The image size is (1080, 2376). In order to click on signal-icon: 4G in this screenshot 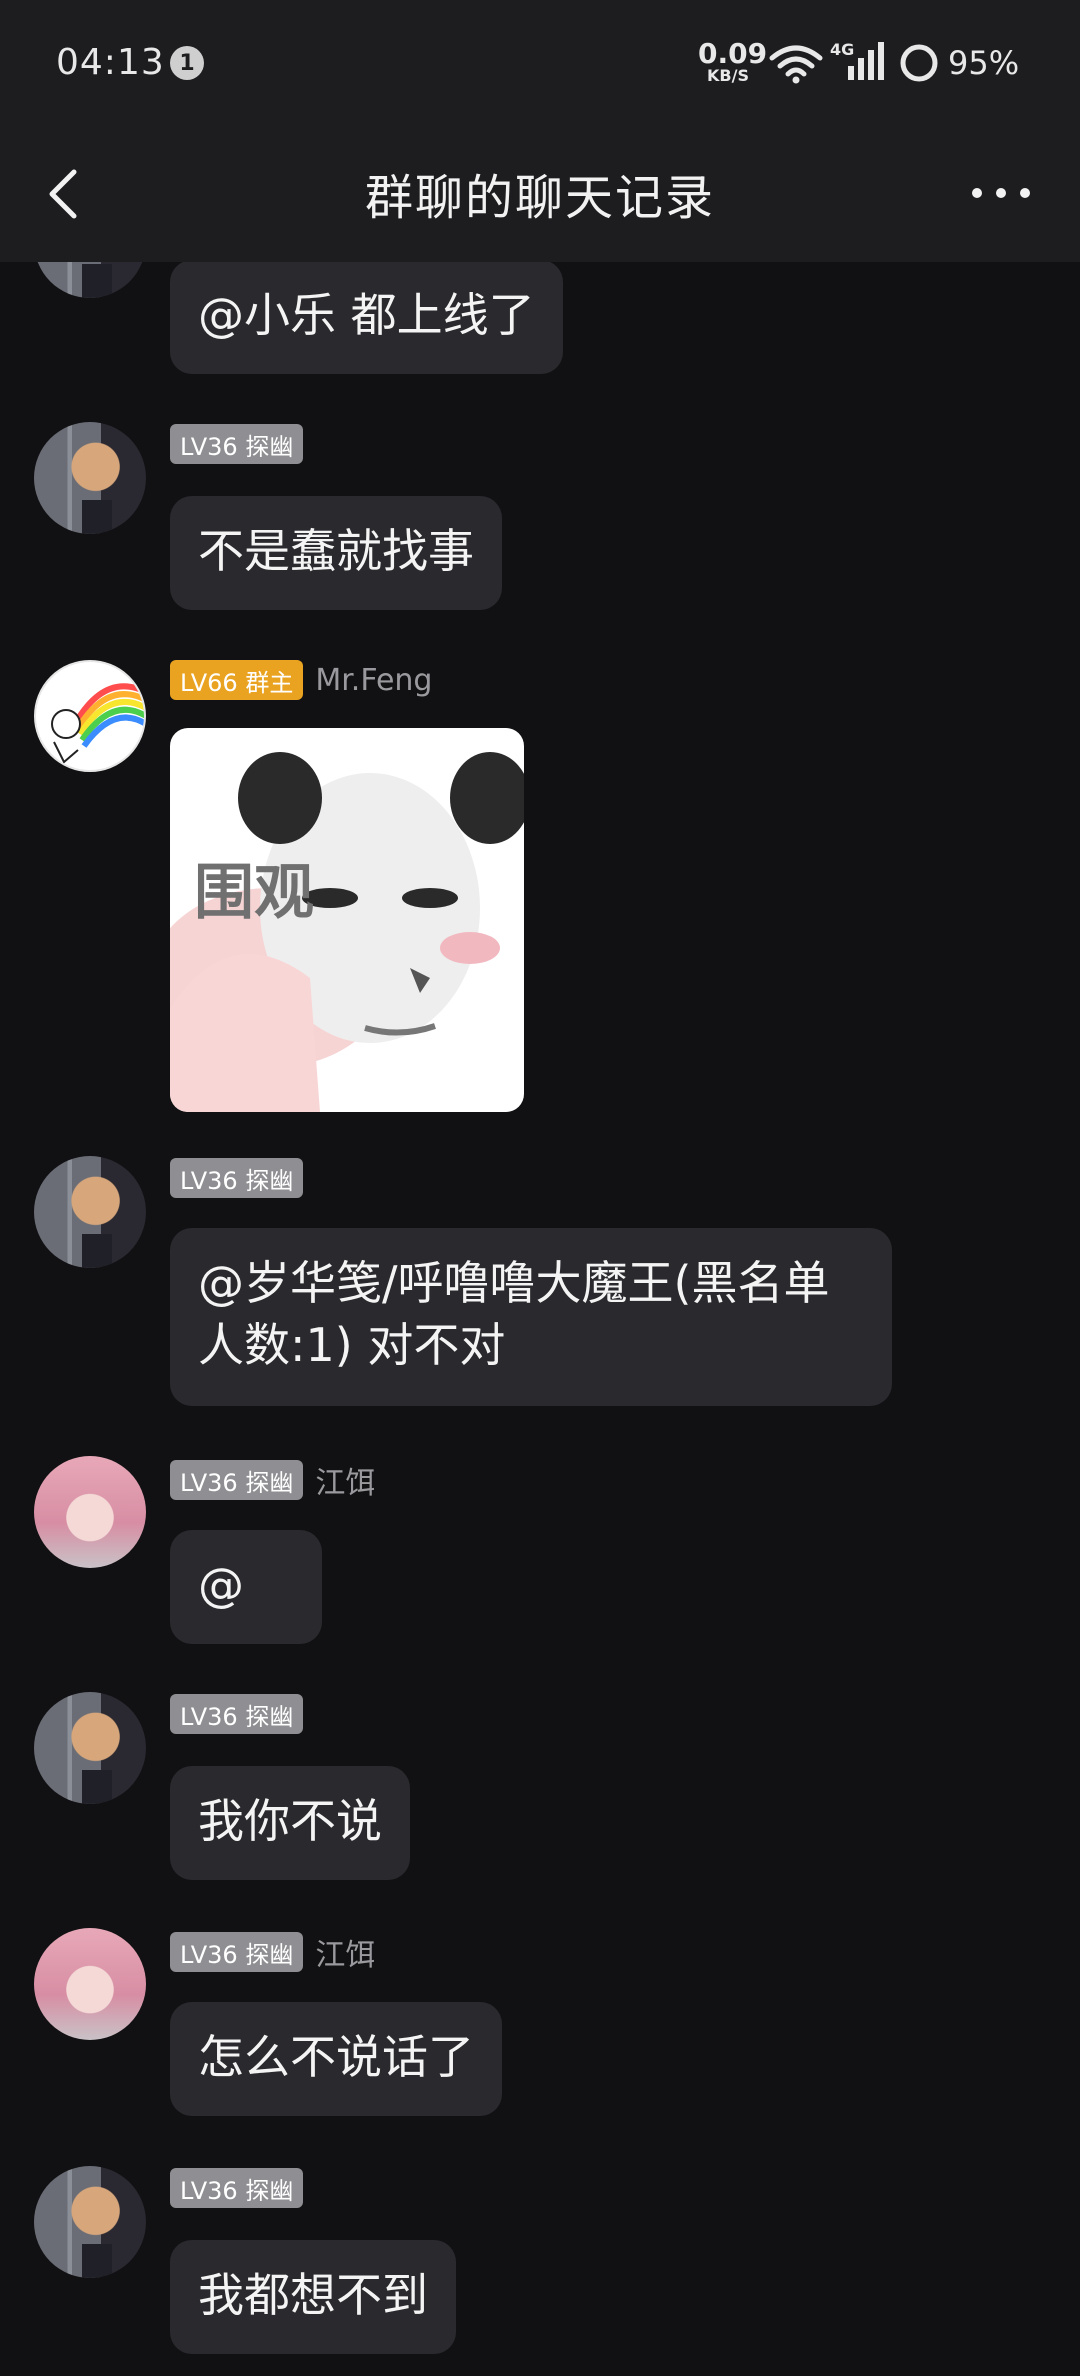, I will do `click(858, 62)`.